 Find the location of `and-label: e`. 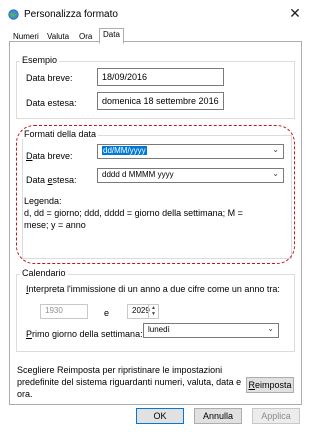

and-label: e is located at coordinates (107, 313).